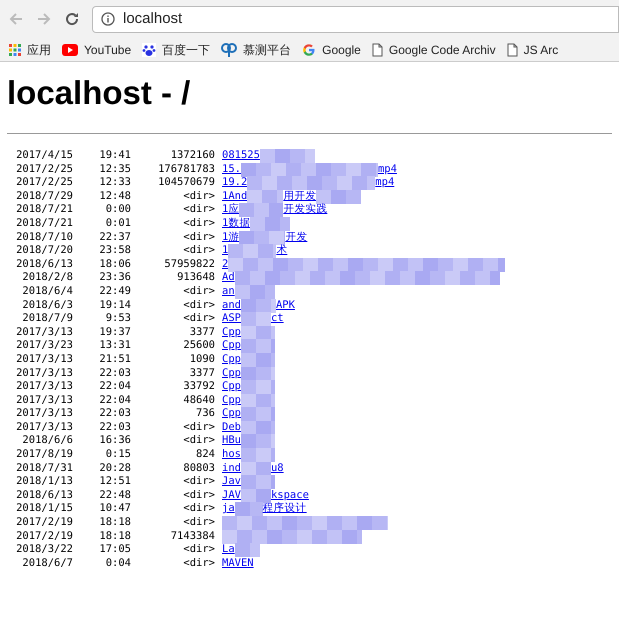  Describe the element at coordinates (114, 251) in the screenshot. I see `file-time: 23:58` at that location.